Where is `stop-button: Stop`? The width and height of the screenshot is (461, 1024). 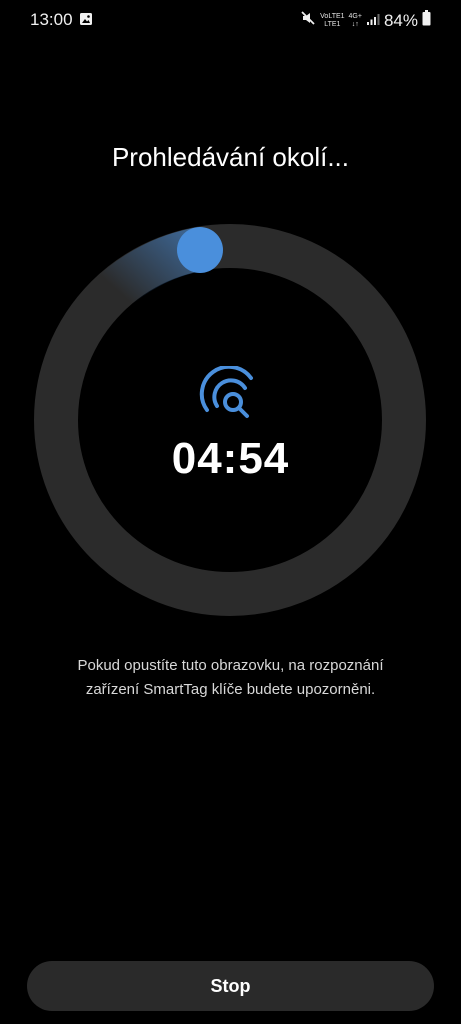
stop-button: Stop is located at coordinates (230, 986).